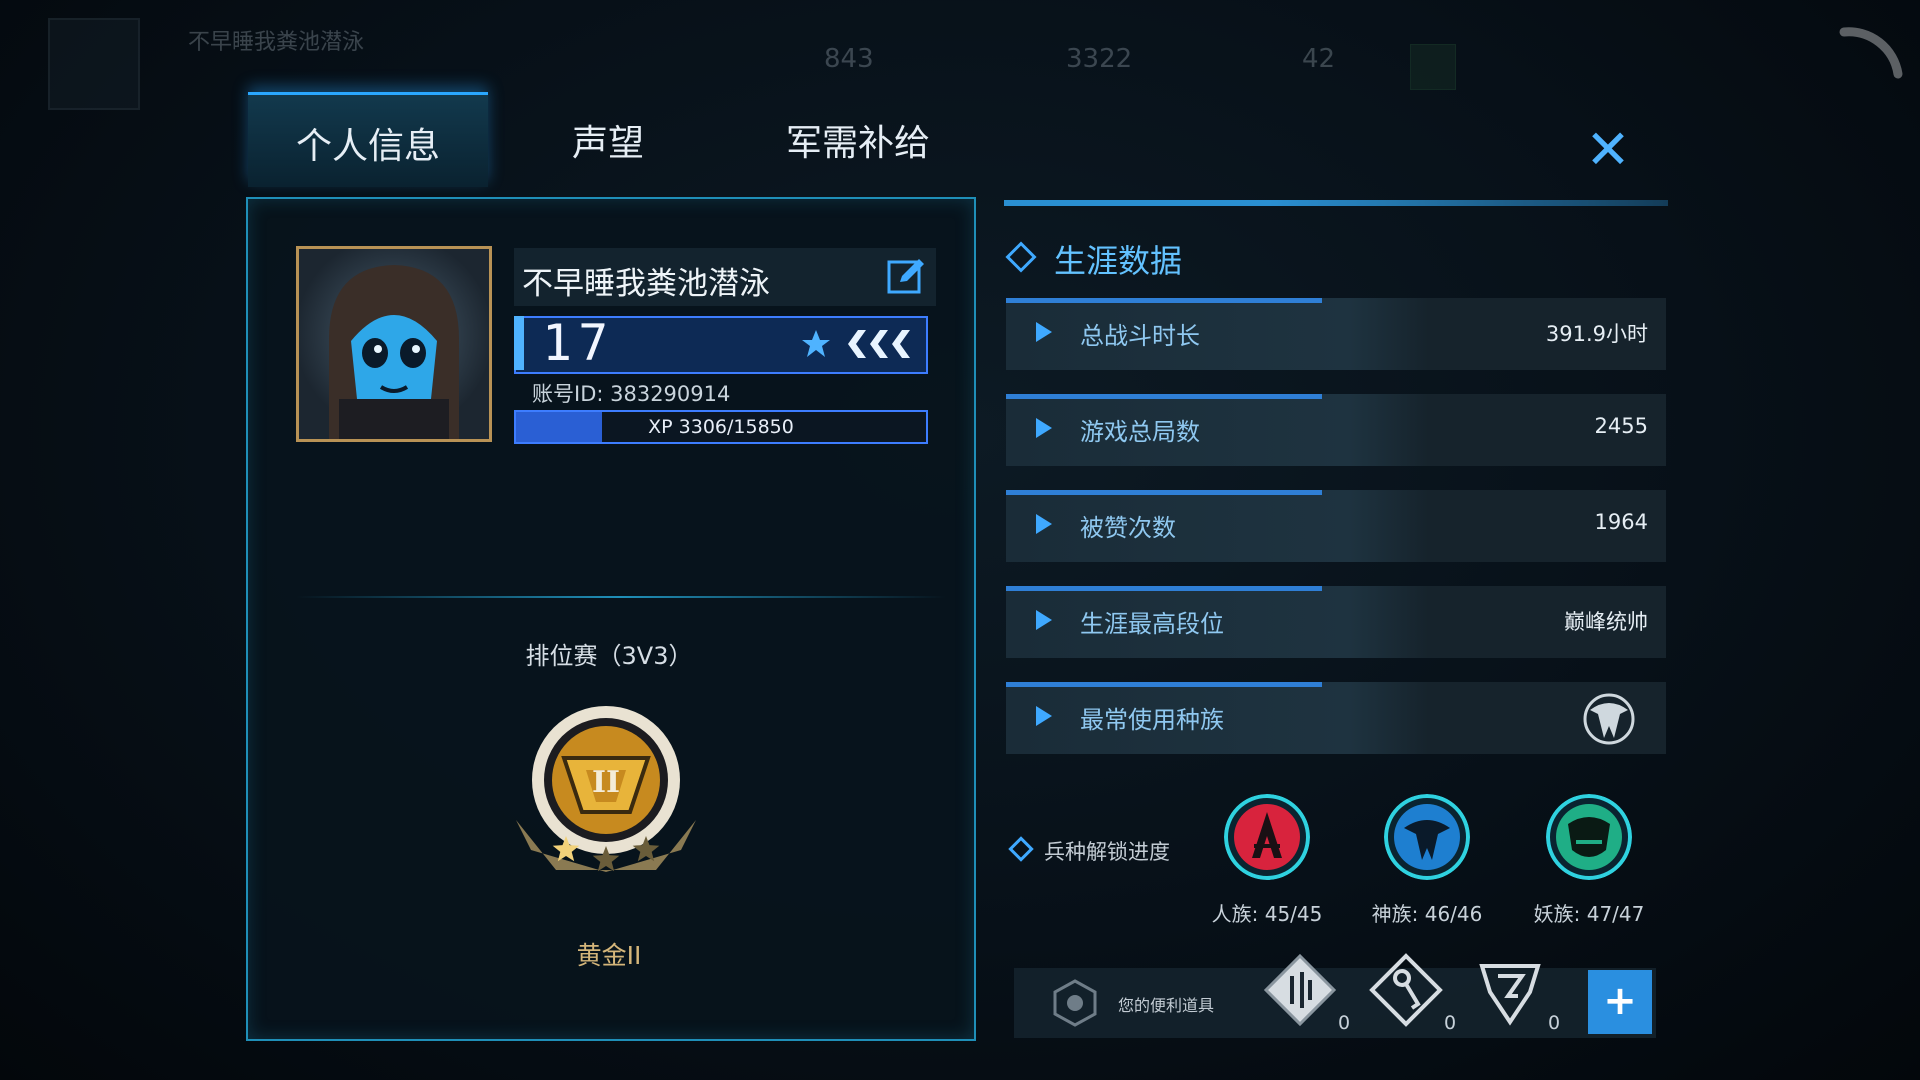  I want to click on protoss-race-icon, so click(1609, 719).